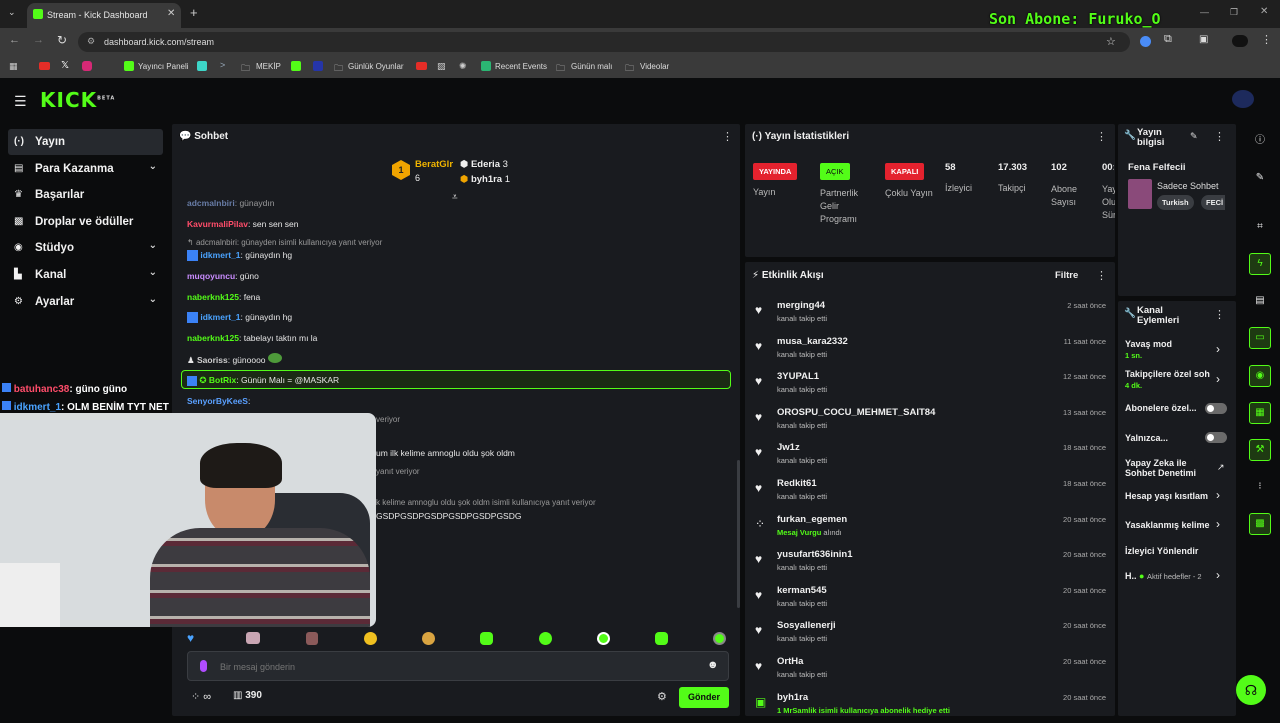  Describe the element at coordinates (1260, 264) in the screenshot. I see `bolt-icon: ϟ` at that location.